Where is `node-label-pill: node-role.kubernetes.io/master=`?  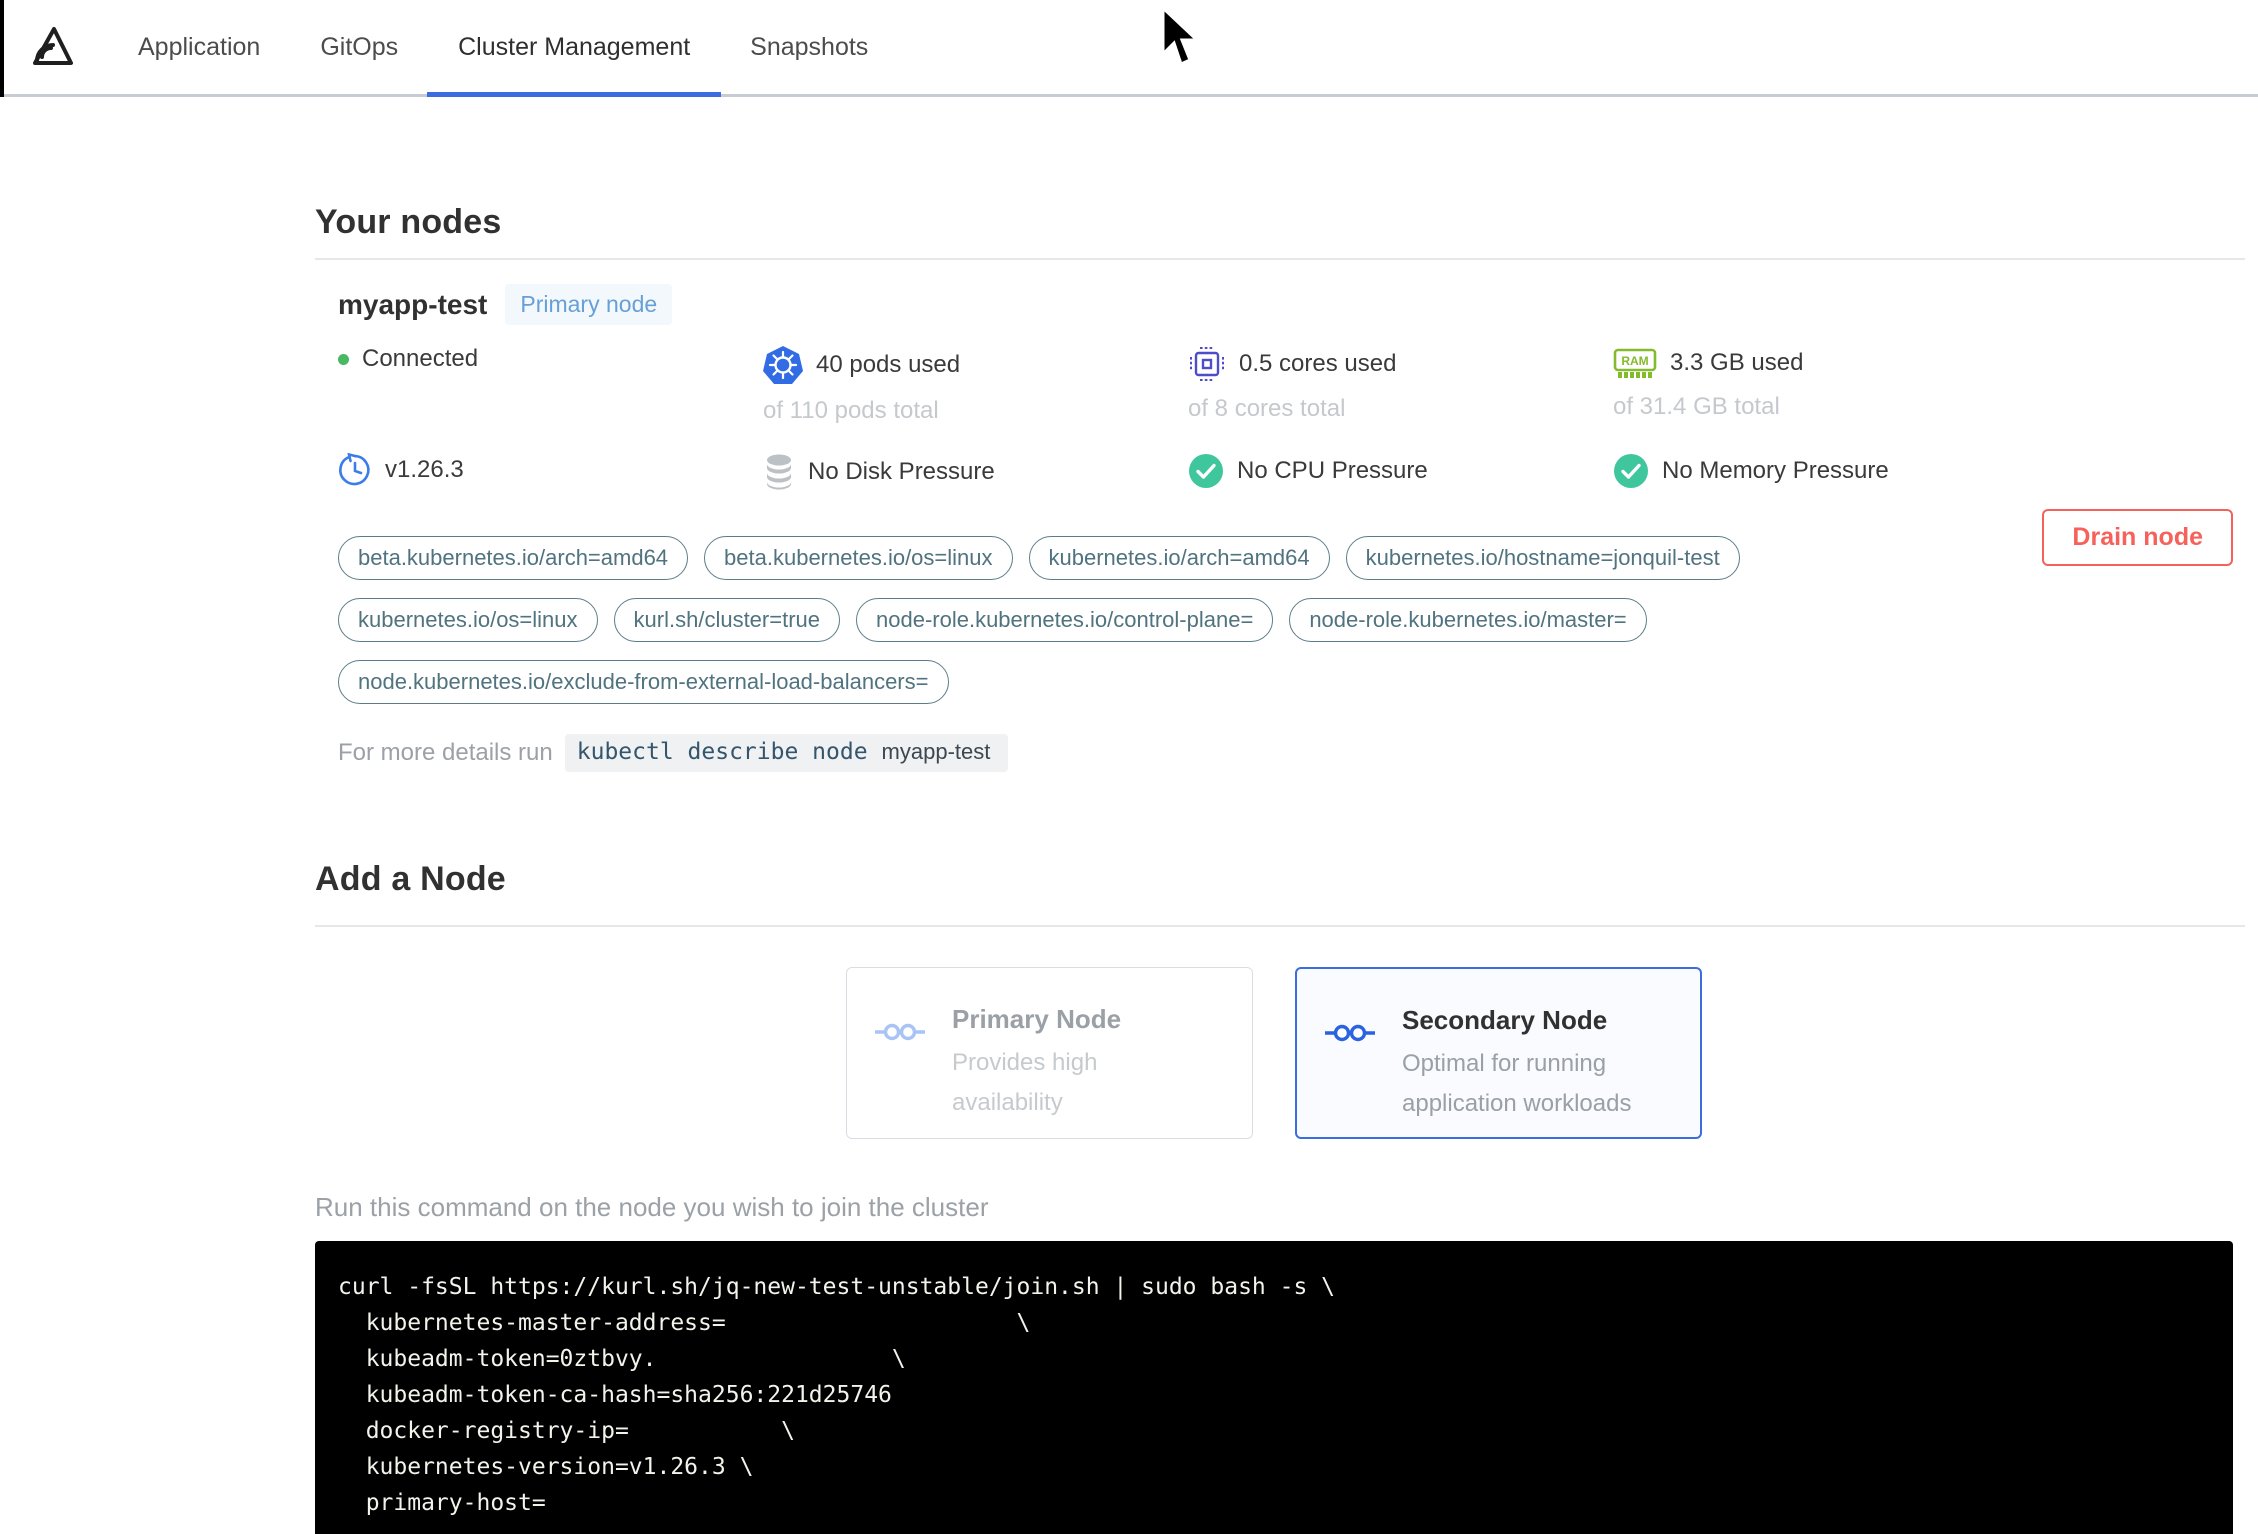 node-label-pill: node-role.kubernetes.io/master= is located at coordinates (1468, 620).